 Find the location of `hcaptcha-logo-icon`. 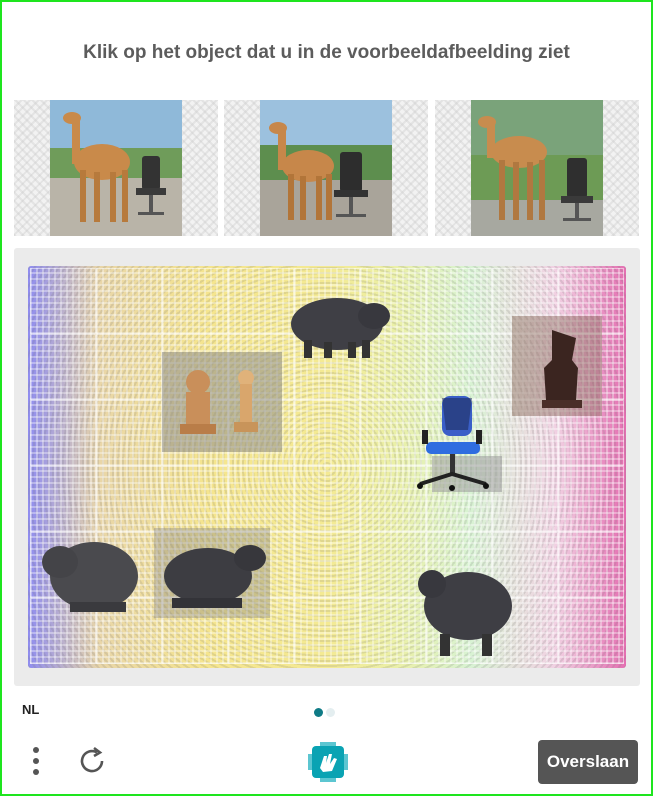

hcaptcha-logo-icon is located at coordinates (328, 762).